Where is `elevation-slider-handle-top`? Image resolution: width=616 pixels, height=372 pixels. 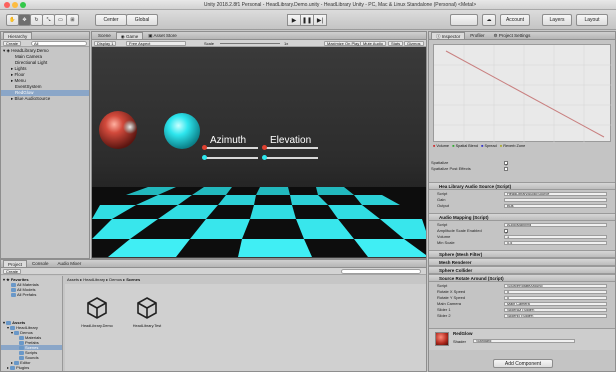 elevation-slider-handle-top is located at coordinates (264, 147).